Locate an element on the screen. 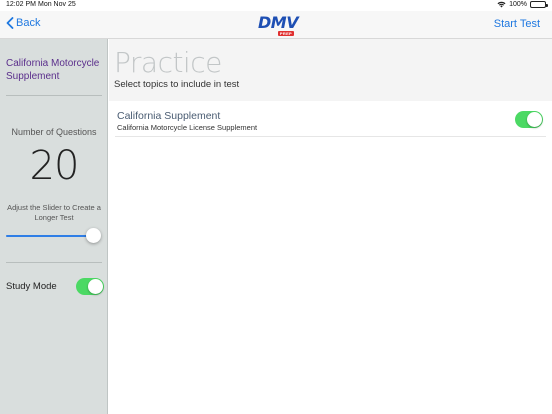  slider-thumb is located at coordinates (93, 235).